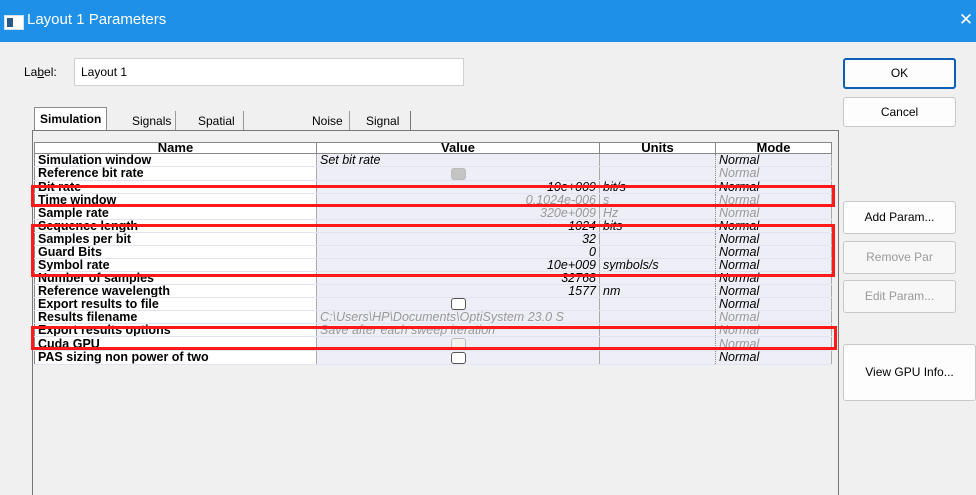 The image size is (976, 495). Describe the element at coordinates (385, 129) in the screenshot. I see `tab-signal-tracing: Signal tracing` at that location.